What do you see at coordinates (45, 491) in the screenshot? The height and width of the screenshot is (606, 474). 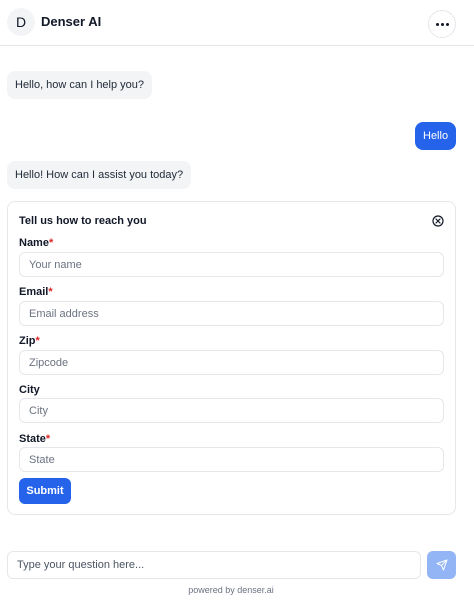 I see `submit-button: Submit` at bounding box center [45, 491].